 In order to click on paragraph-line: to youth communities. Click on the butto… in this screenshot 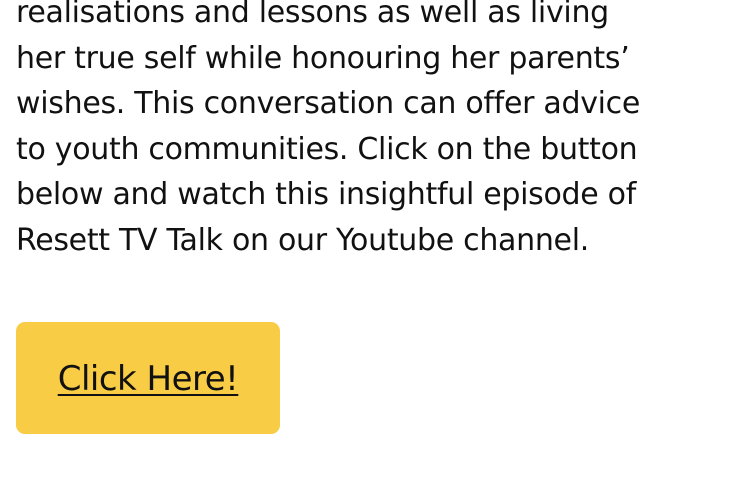, I will do `click(327, 149)`.